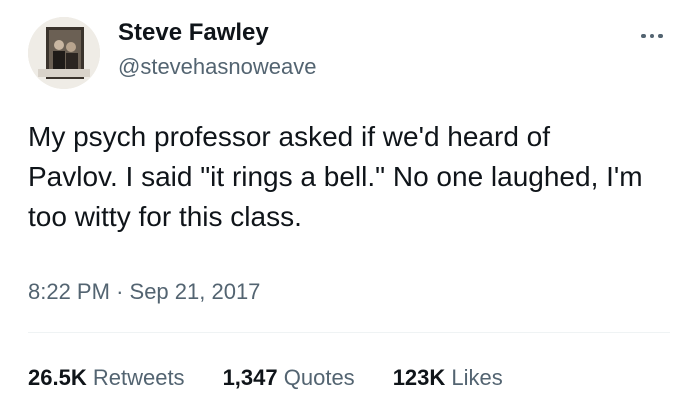 Image resolution: width=700 pixels, height=420 pixels. I want to click on likes-count: 123K, so click(419, 377).